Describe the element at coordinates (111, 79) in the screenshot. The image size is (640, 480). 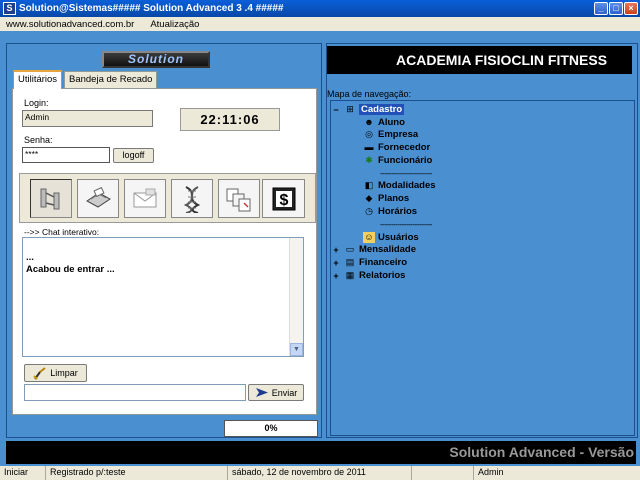
I see `tab-bandeja-de-recado: Bandeja de Recado` at that location.